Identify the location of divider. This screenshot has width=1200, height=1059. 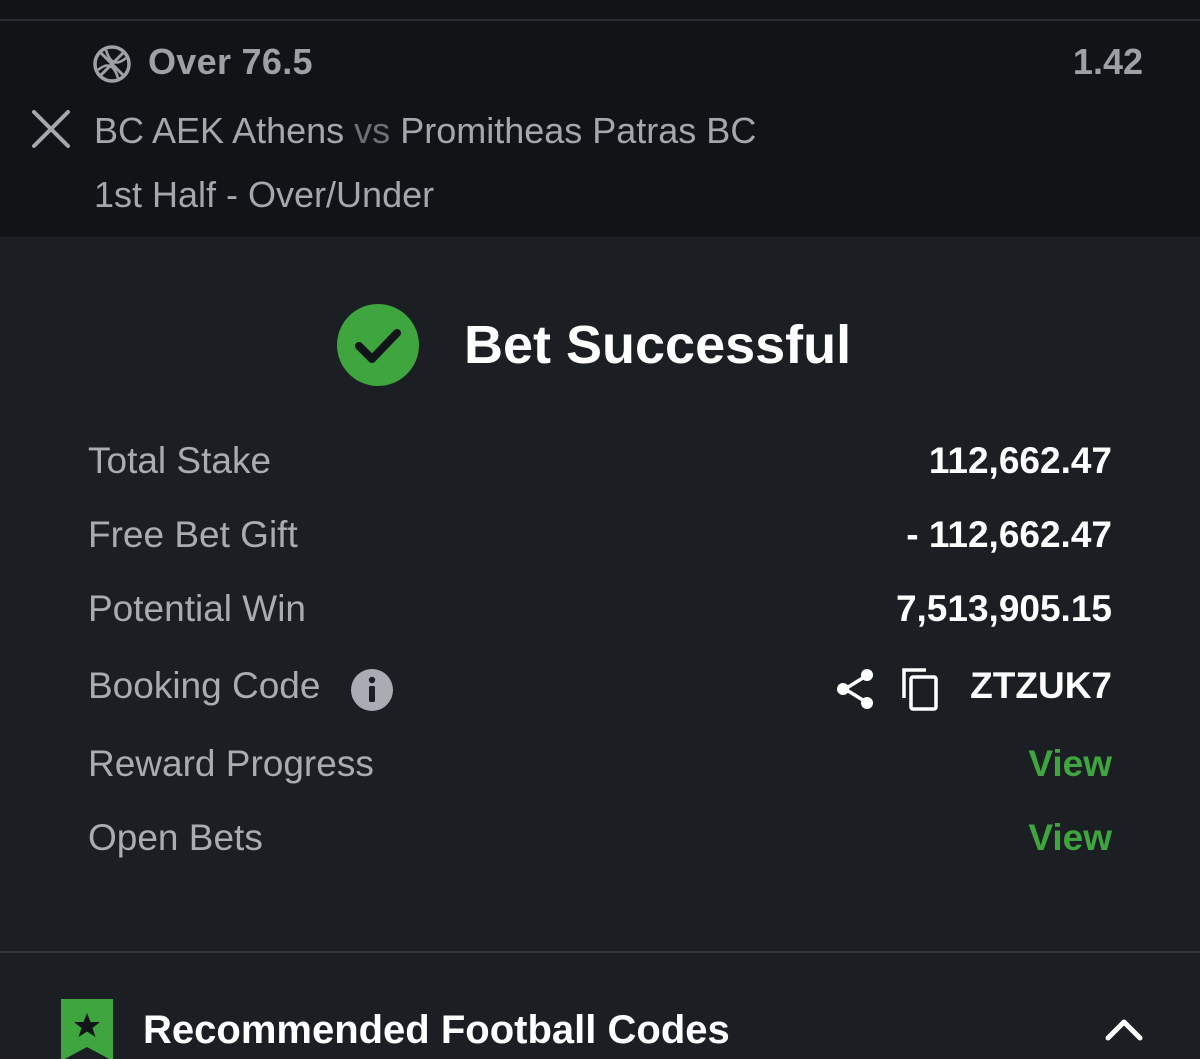
(600, 20).